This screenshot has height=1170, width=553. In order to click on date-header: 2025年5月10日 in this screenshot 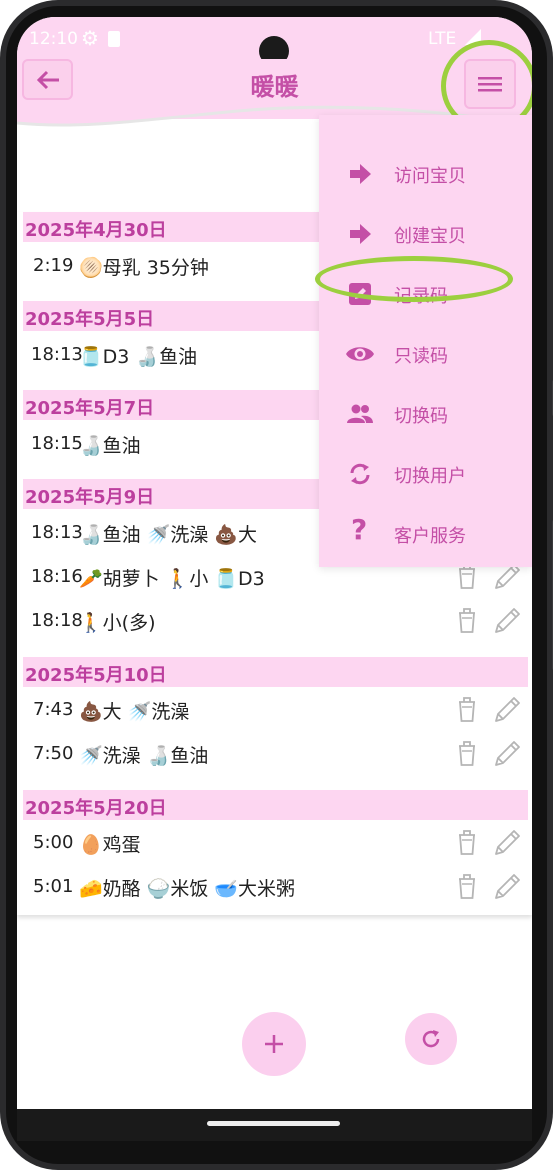, I will do `click(275, 672)`.